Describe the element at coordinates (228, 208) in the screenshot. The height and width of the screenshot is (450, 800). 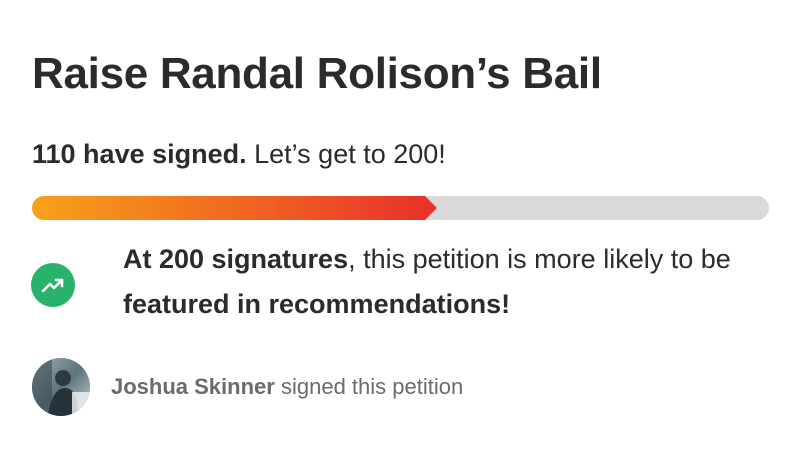
I see `progress-fill` at that location.